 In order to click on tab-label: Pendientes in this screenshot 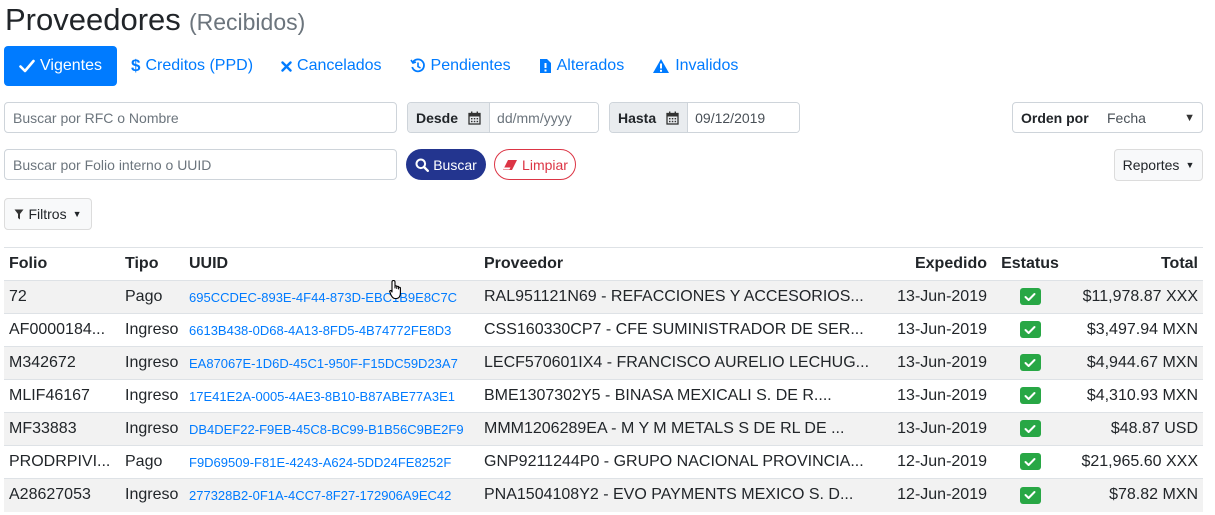, I will do `click(470, 65)`.